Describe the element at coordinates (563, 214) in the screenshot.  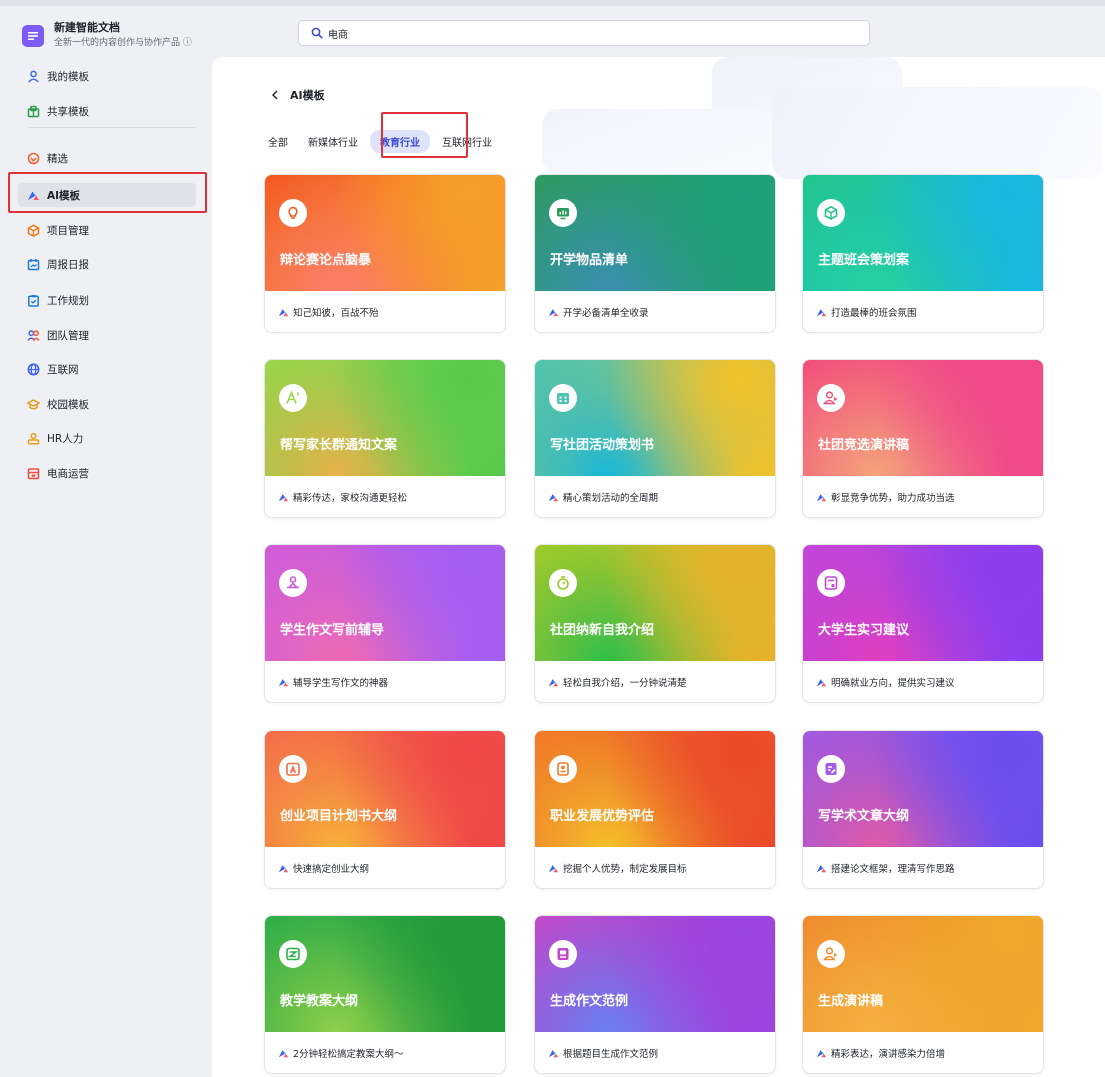
I see `chart-board-icon` at that location.